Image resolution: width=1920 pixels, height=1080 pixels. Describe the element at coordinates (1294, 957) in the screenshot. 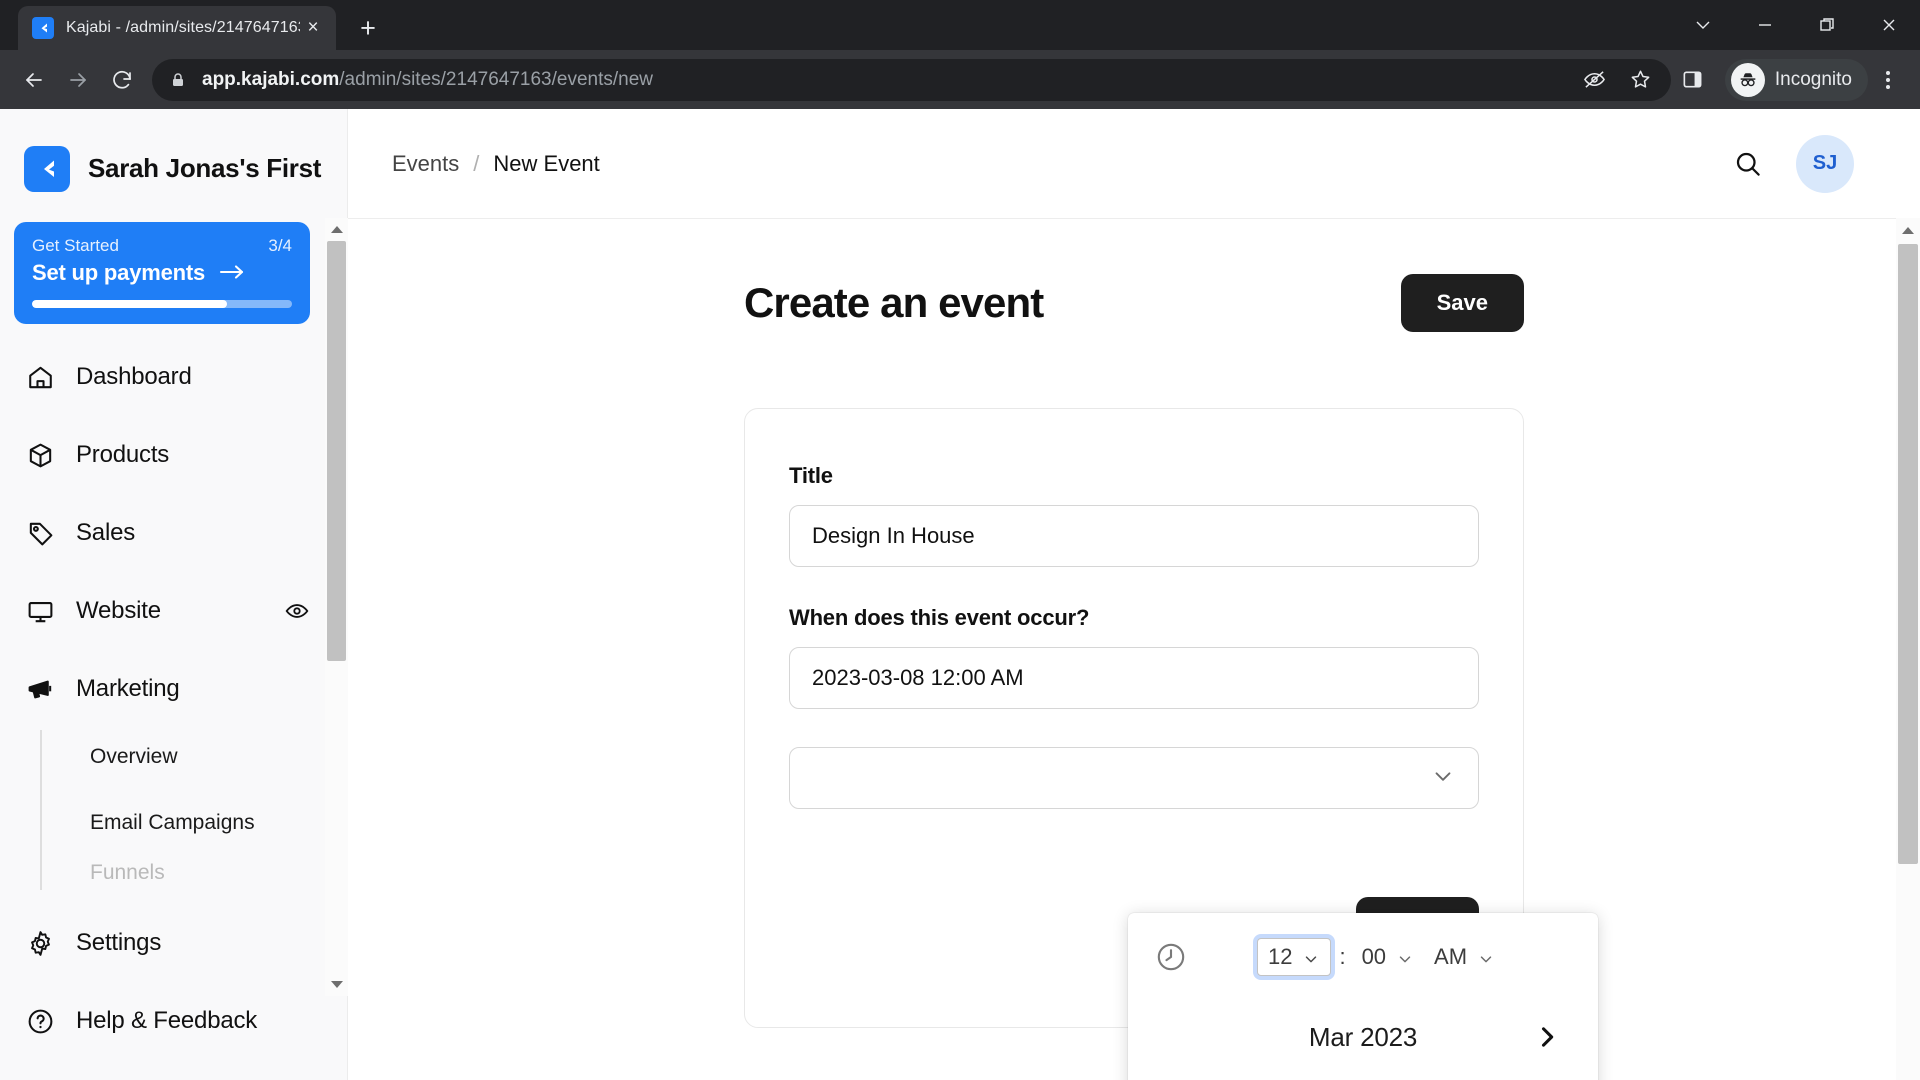

I see `hour-select: 12` at that location.